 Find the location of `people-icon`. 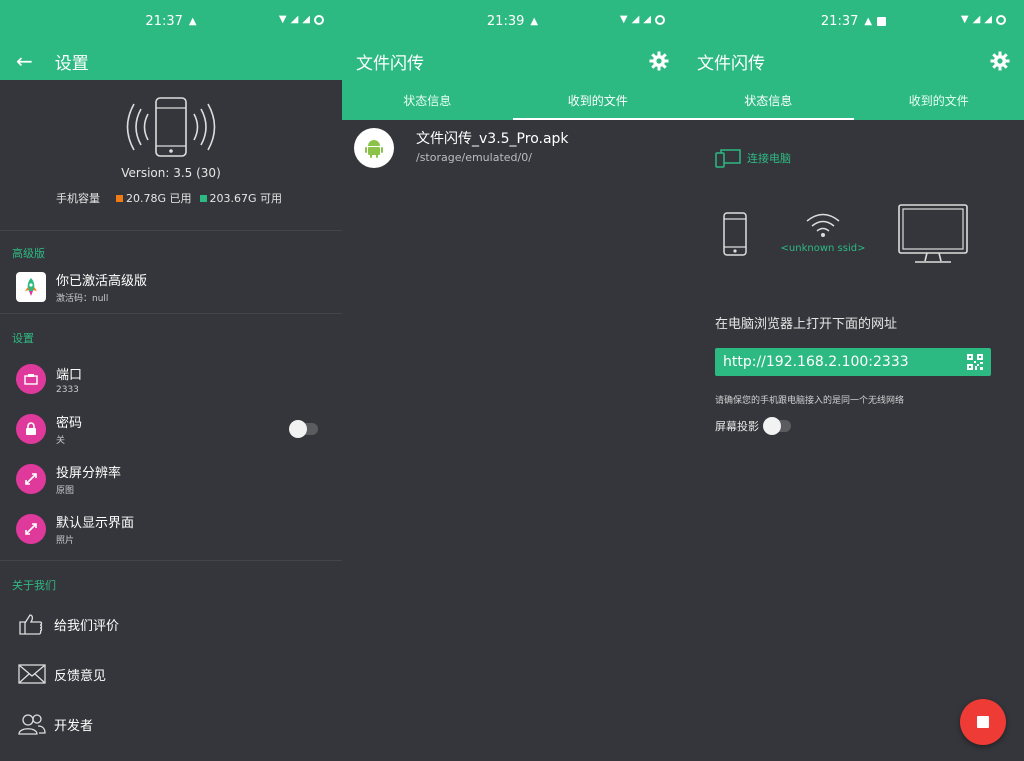

people-icon is located at coordinates (32, 724).